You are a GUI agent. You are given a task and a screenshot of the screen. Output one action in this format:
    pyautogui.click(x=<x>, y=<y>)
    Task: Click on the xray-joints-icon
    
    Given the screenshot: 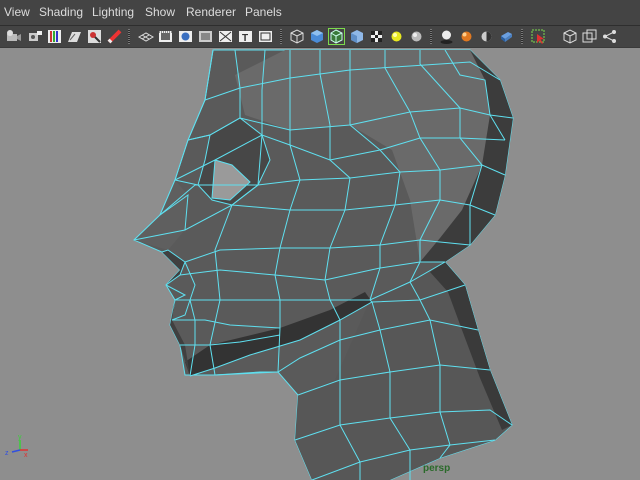 What is the action you would take?
    pyautogui.click(x=609, y=36)
    